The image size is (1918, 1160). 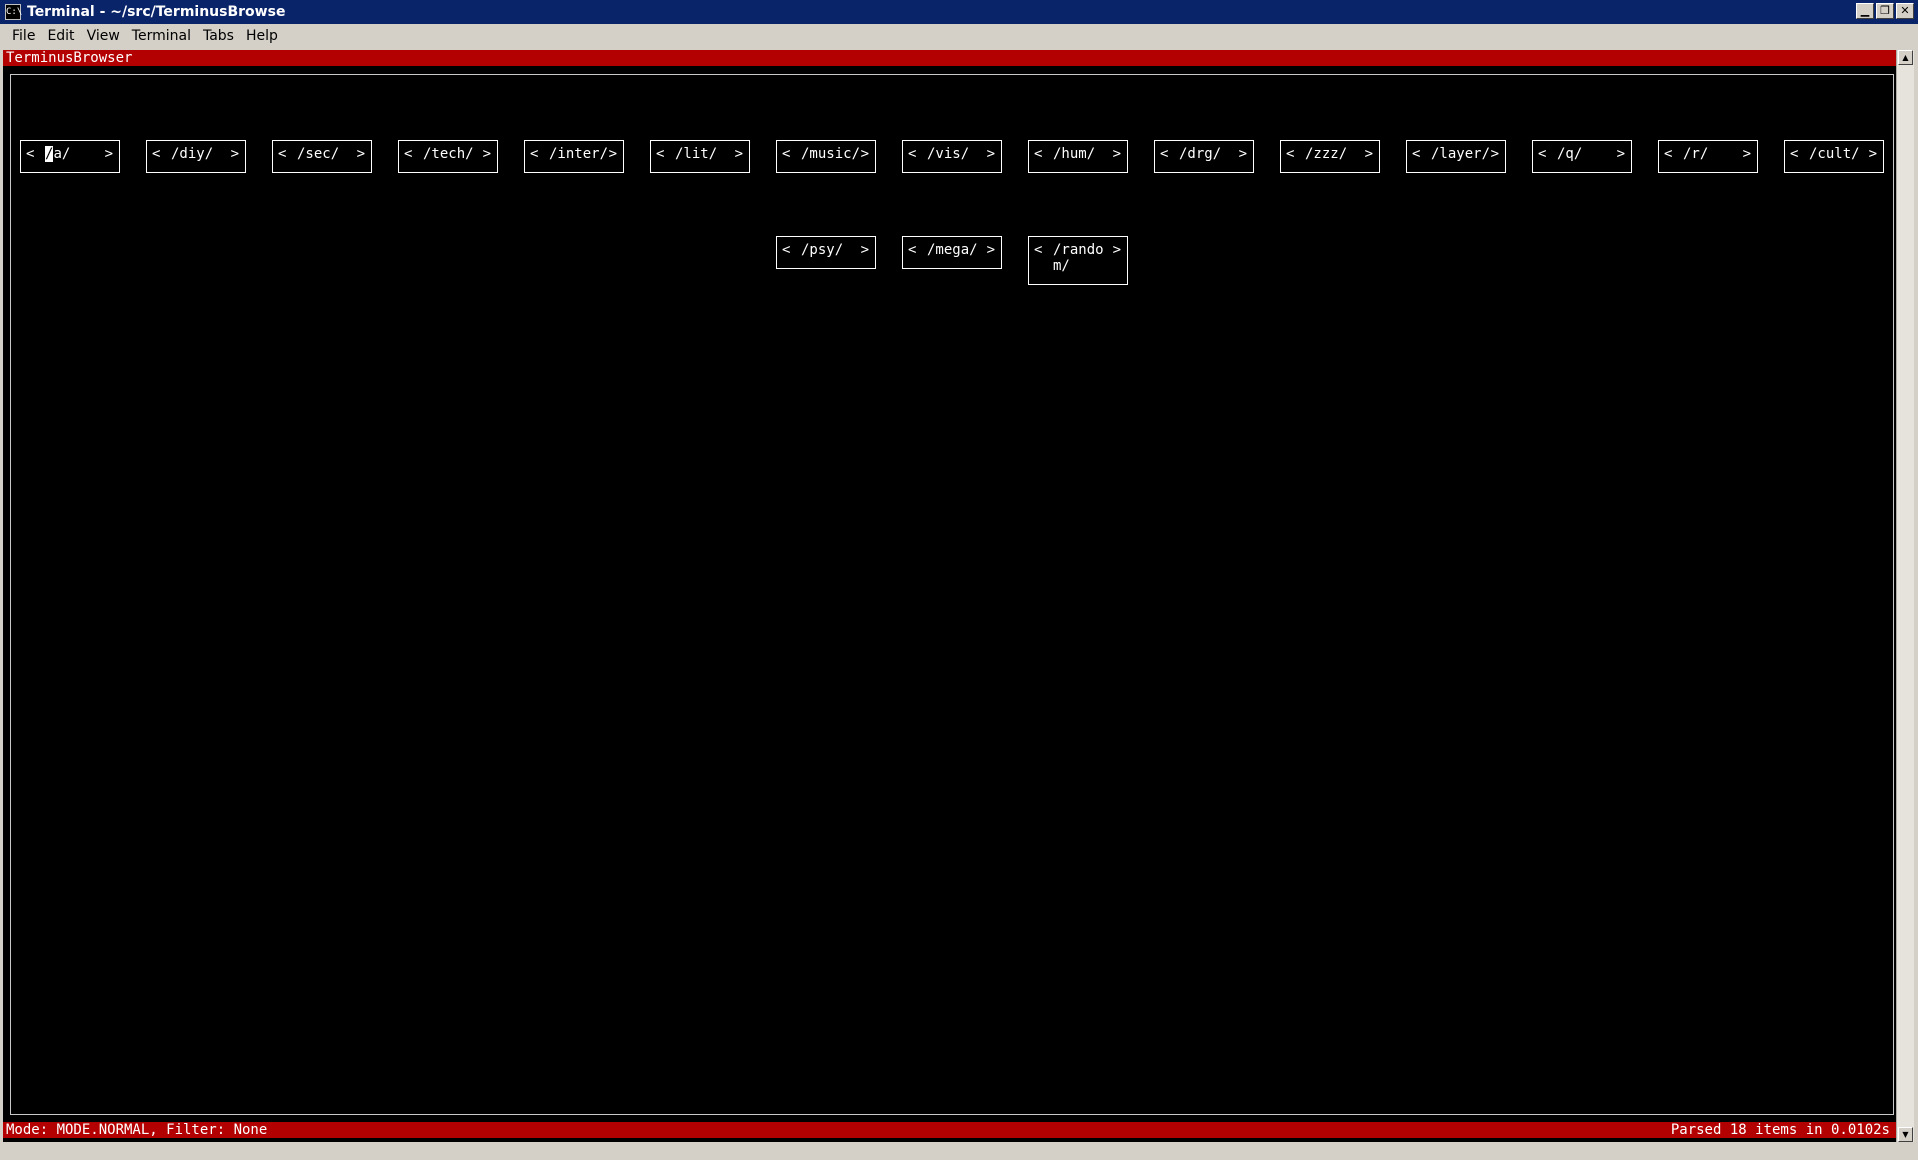 What do you see at coordinates (262, 36) in the screenshot?
I see `menu-help: Help` at bounding box center [262, 36].